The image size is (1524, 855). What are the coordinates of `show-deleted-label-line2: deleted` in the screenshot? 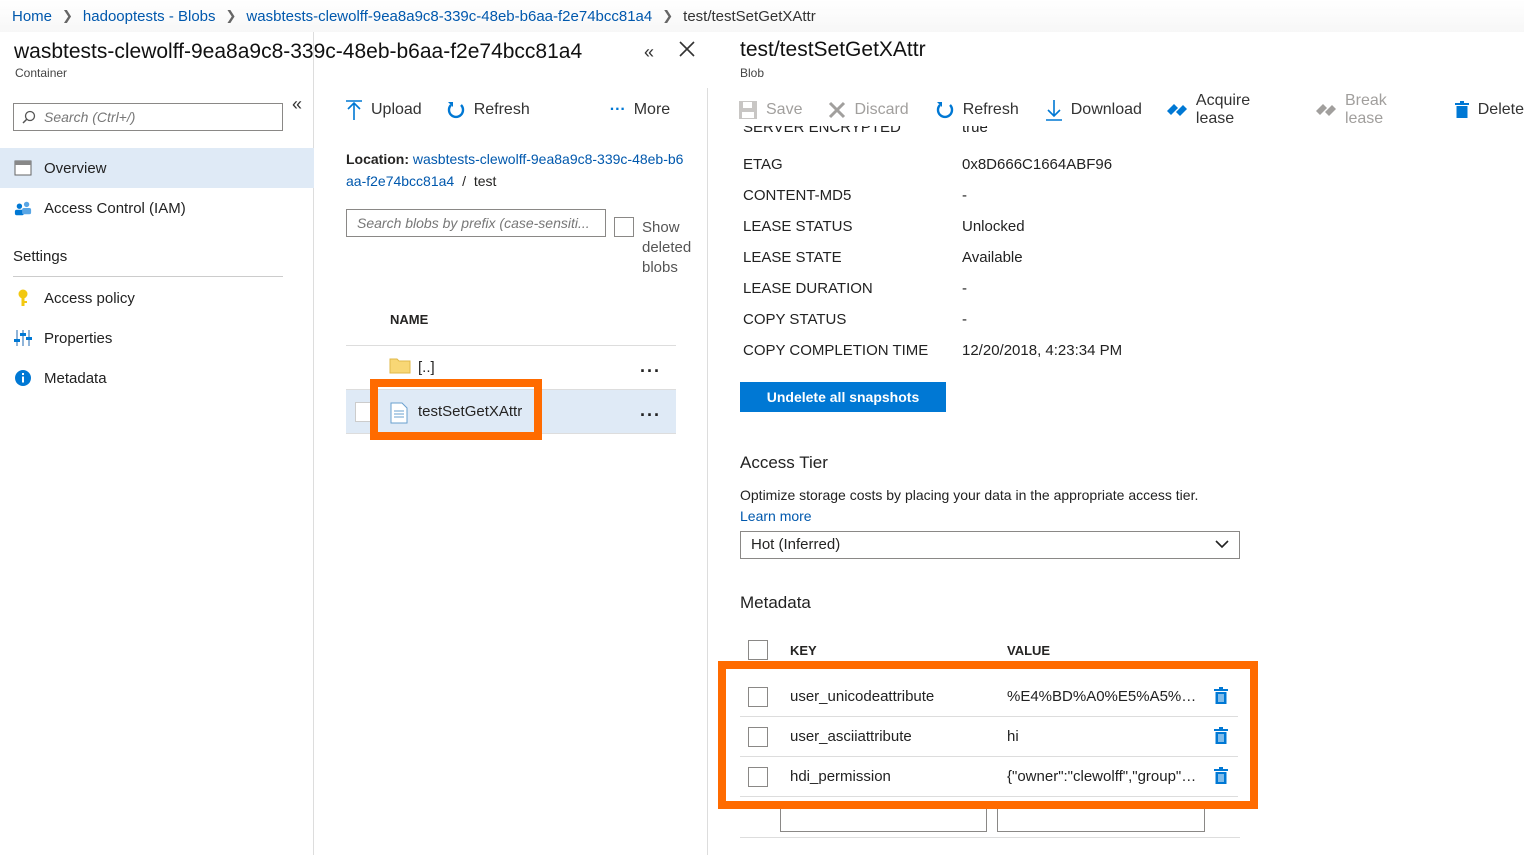 It's located at (667, 247).